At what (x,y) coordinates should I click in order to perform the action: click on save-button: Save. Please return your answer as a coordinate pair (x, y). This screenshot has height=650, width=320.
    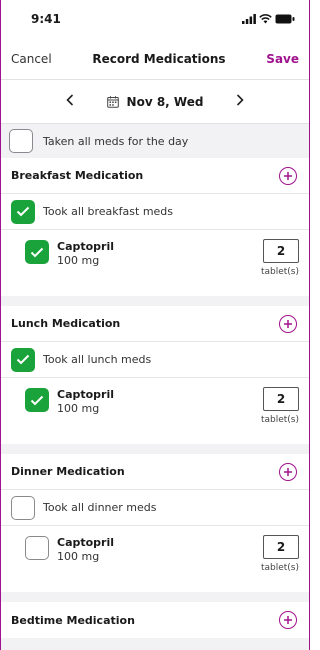
    Looking at the image, I should click on (282, 59).